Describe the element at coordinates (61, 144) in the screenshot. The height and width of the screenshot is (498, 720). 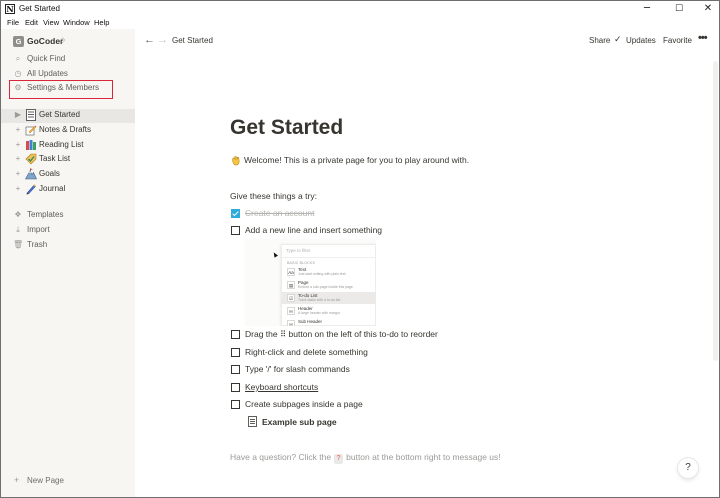
I see `sidebar-page-label: Reading List` at that location.